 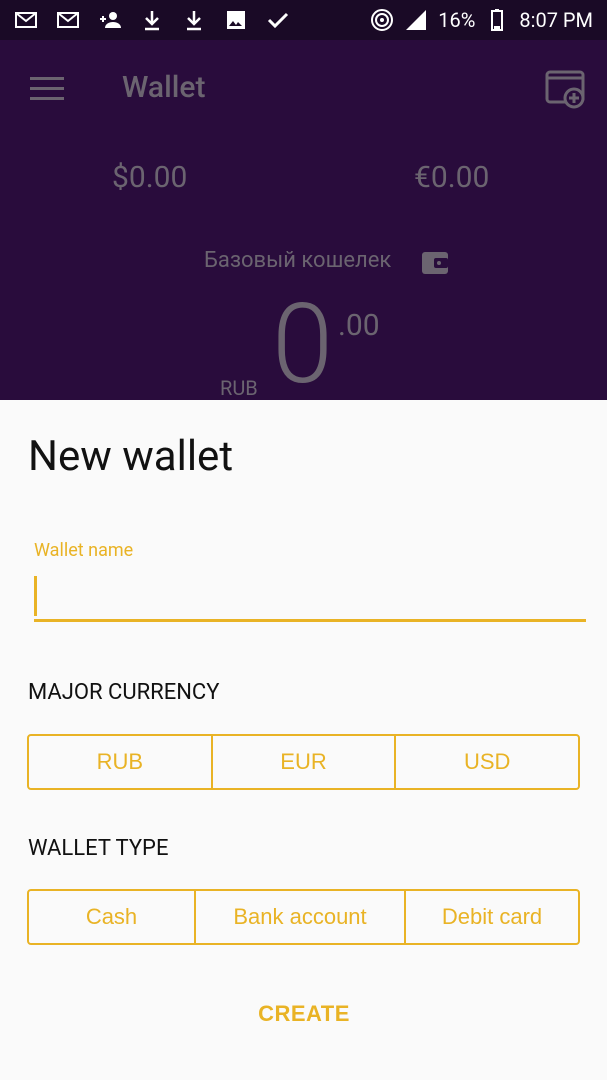 I want to click on battery-icon, so click(x=497, y=20).